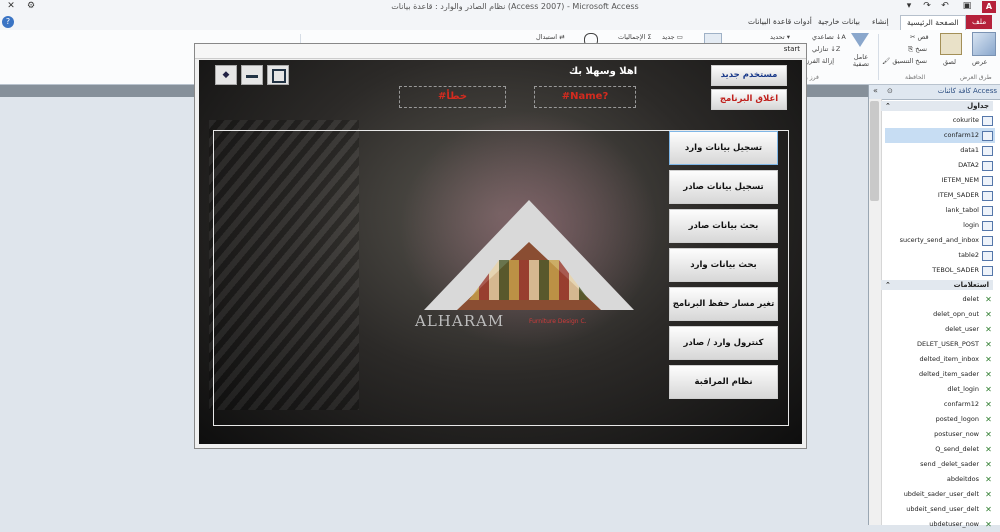 The image size is (1000, 532). I want to click on table-label: confarm12, so click(961, 135).